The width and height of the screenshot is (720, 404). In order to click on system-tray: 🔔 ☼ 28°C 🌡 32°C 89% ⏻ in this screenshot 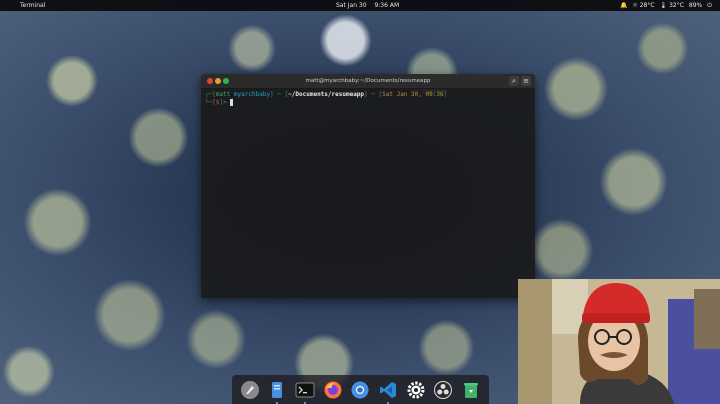, I will do `click(666, 5)`.